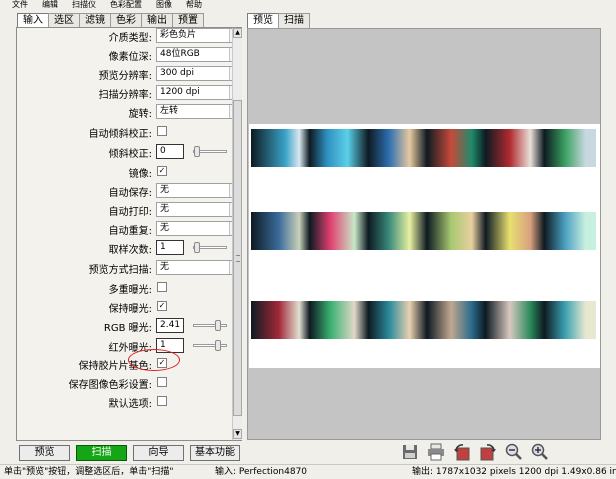 The image size is (616, 479). What do you see at coordinates (210, 345) in the screenshot?
I see `ir-exposure-slider` at bounding box center [210, 345].